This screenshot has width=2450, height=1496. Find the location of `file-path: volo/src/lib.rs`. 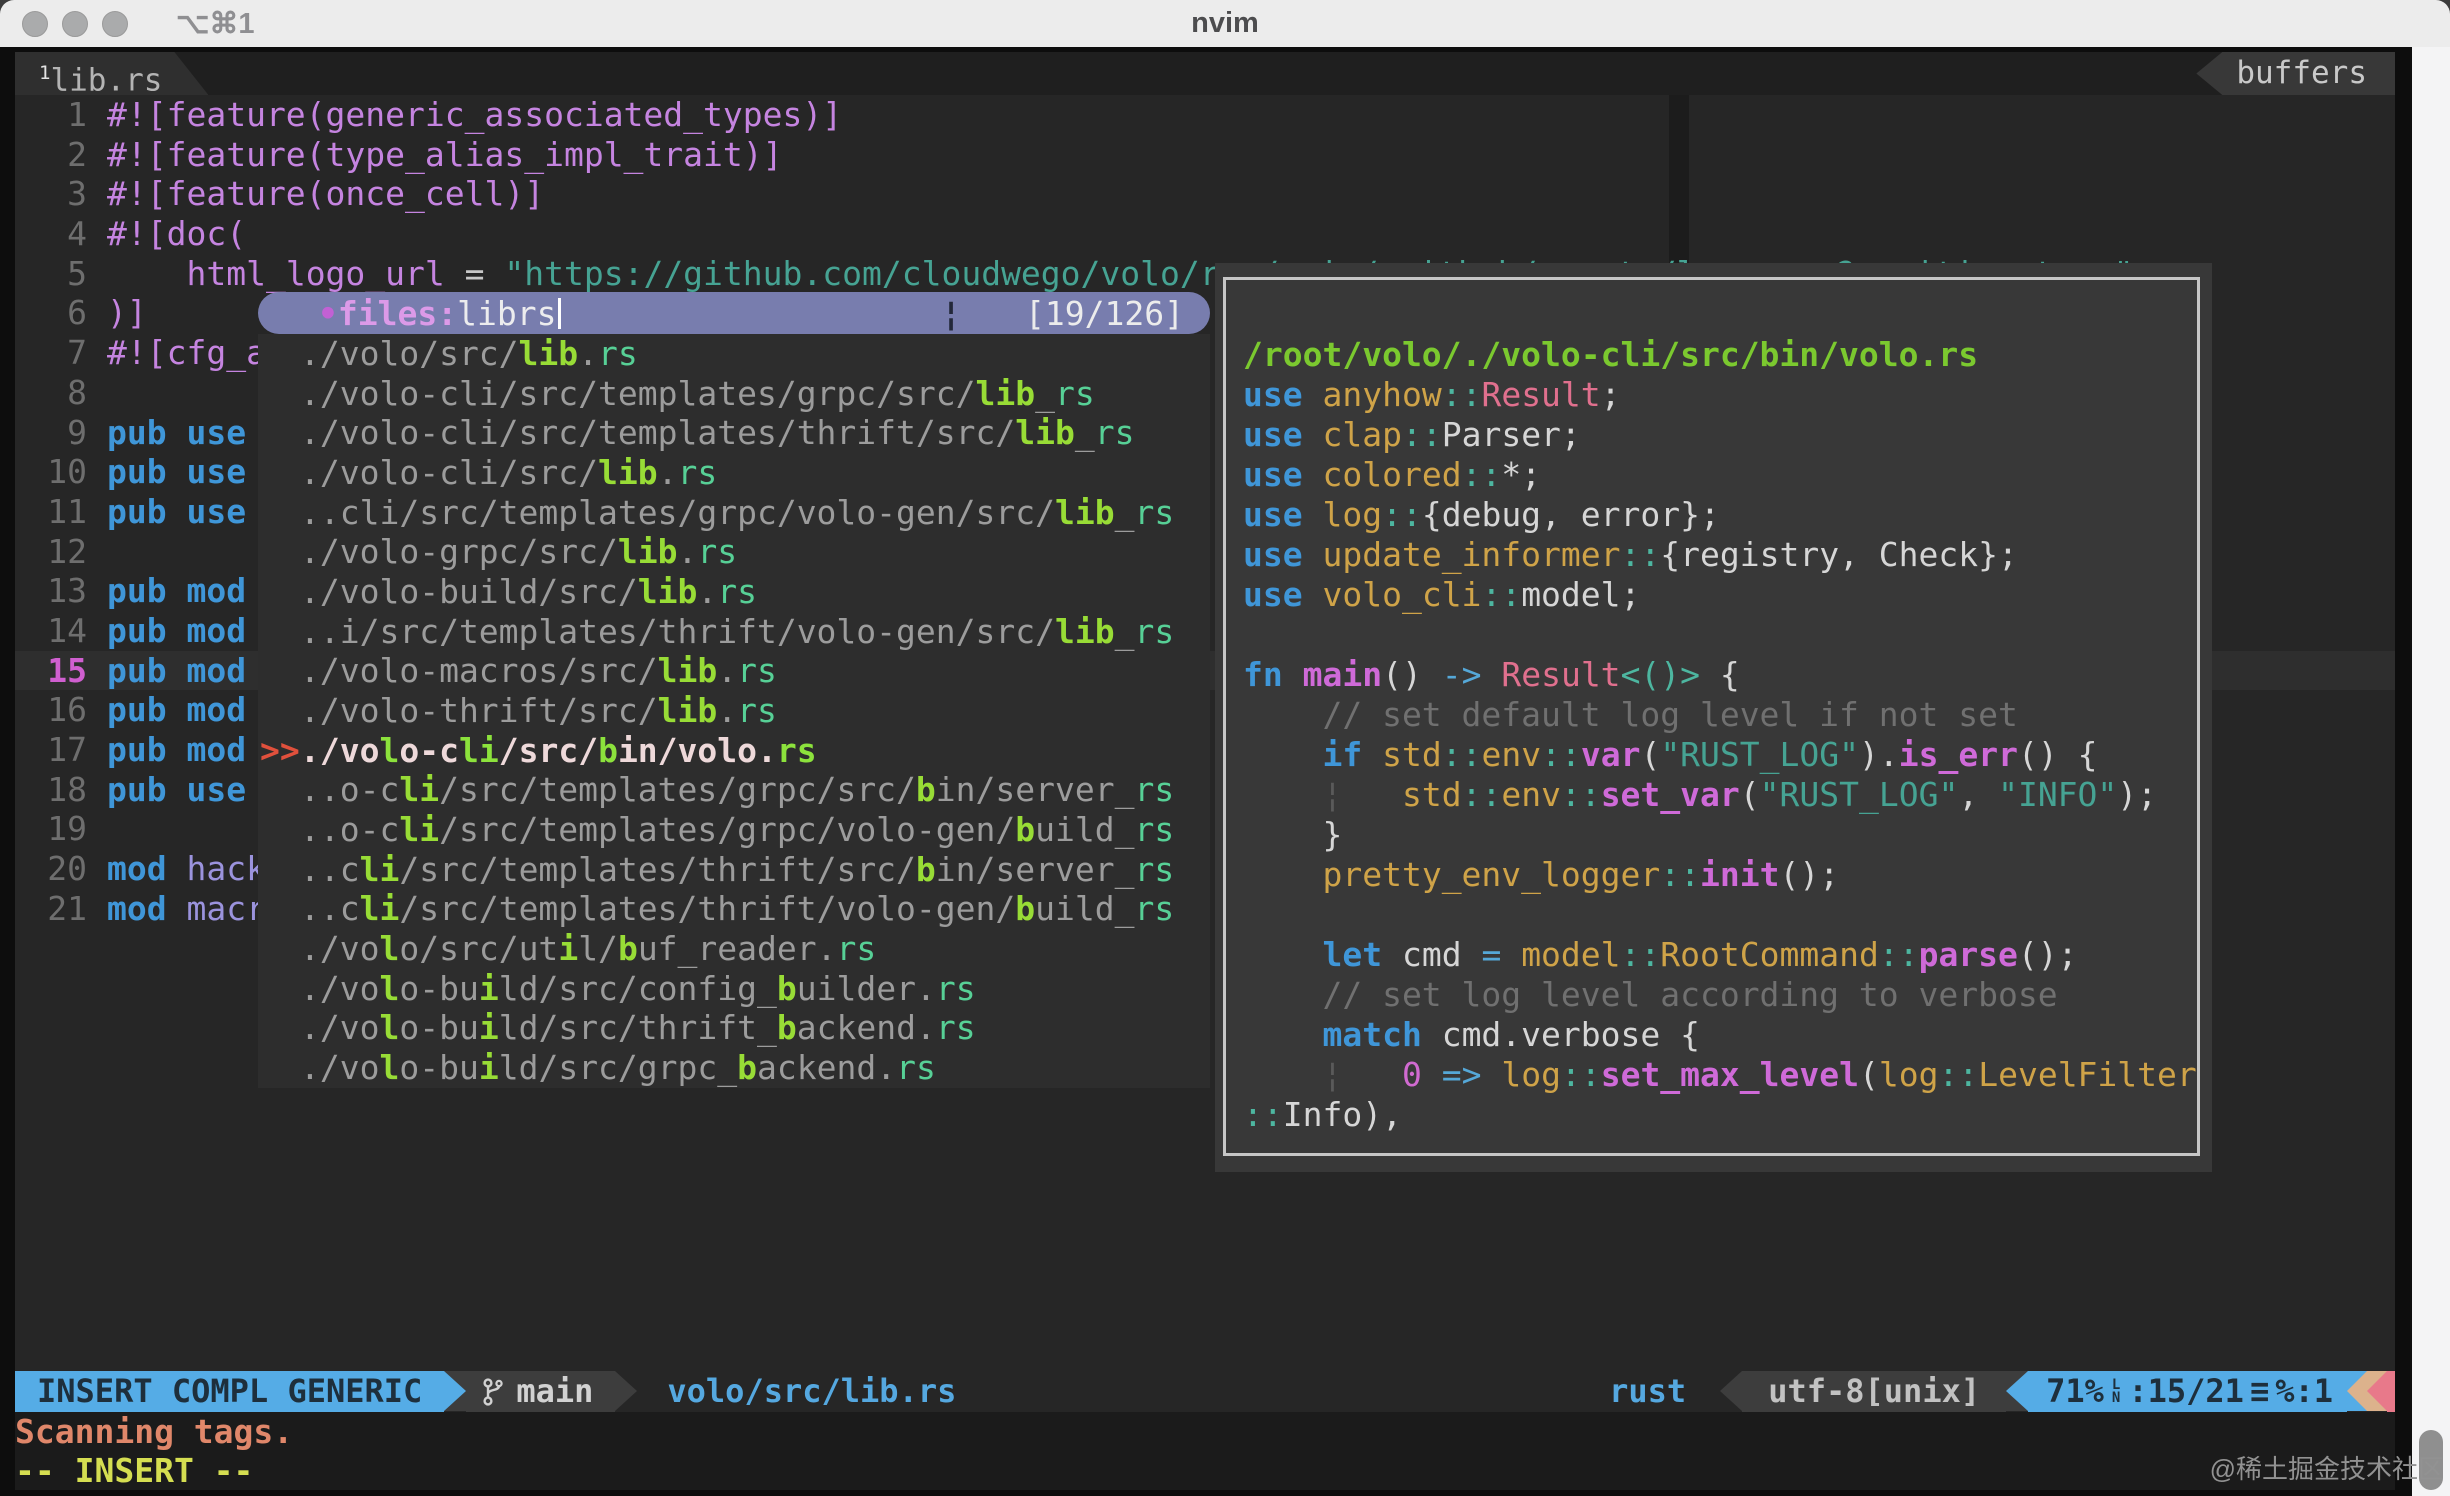

file-path: volo/src/lib.rs is located at coordinates (812, 1391).